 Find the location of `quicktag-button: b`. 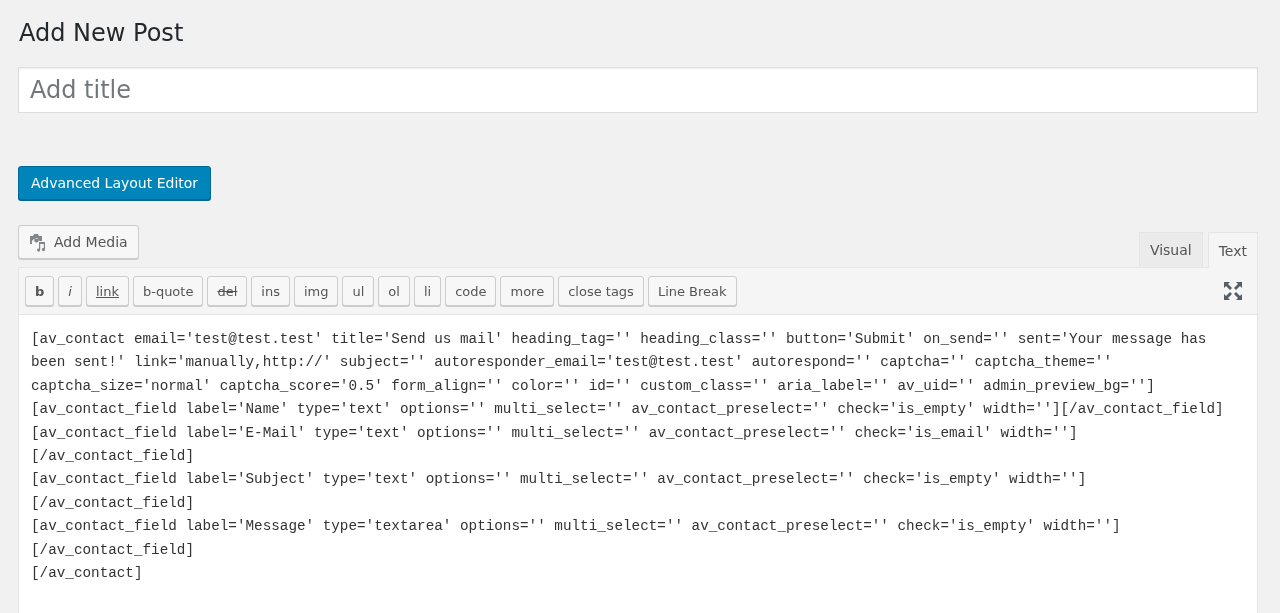

quicktag-button: b is located at coordinates (40, 291).